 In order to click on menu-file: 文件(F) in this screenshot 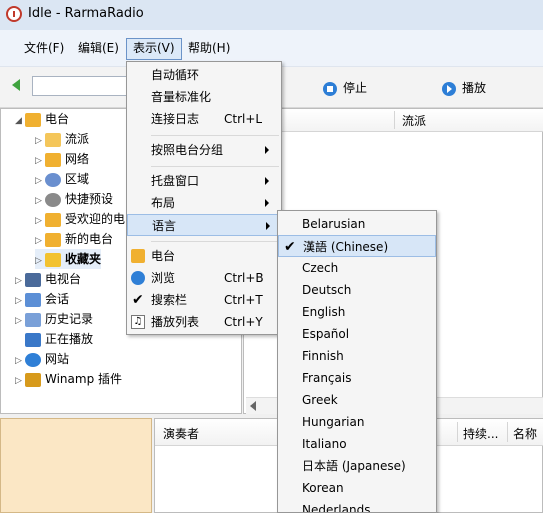, I will do `click(44, 48)`.